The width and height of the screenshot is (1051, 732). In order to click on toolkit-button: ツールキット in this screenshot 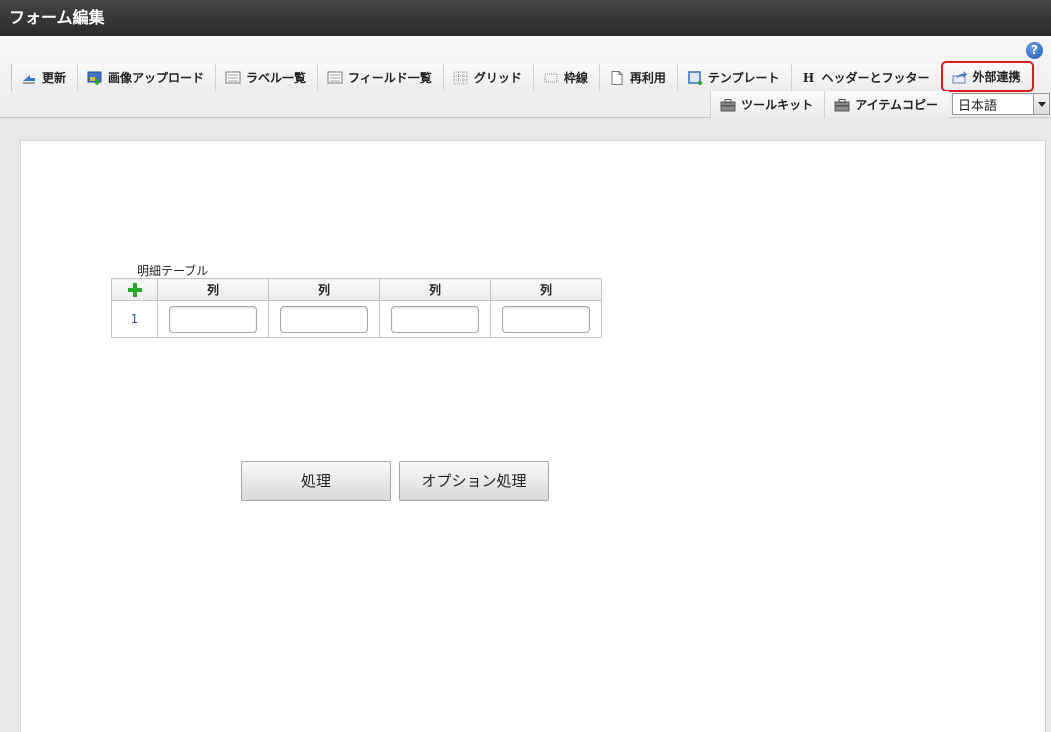, I will do `click(767, 104)`.